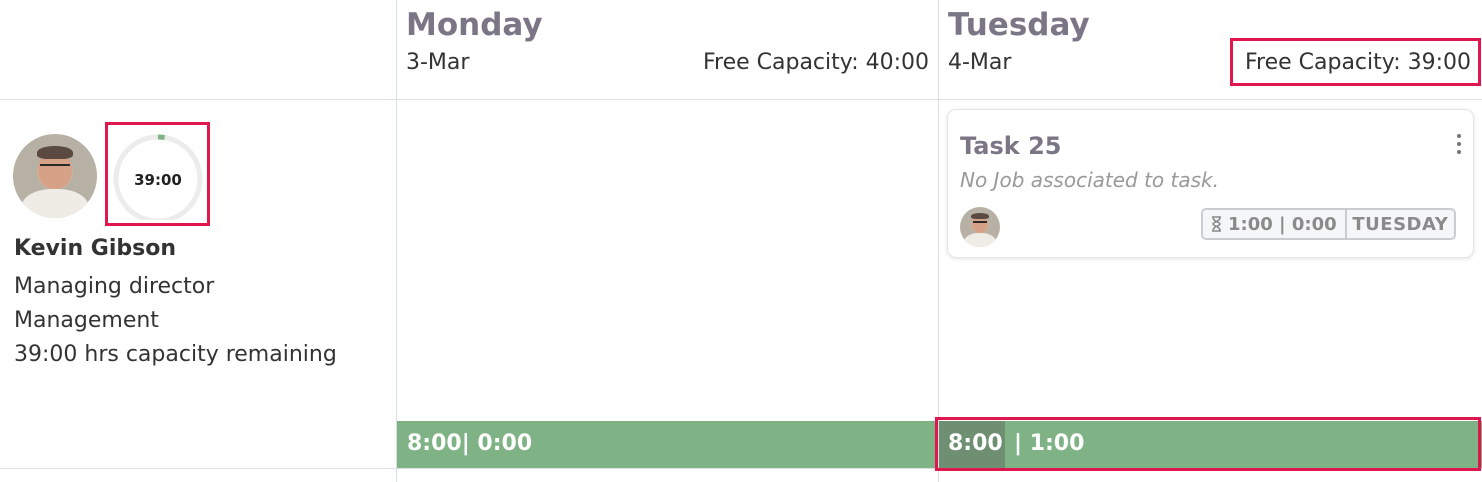  What do you see at coordinates (1089, 180) in the screenshot?
I see `task-subtitle: No Job associated to task.` at bounding box center [1089, 180].